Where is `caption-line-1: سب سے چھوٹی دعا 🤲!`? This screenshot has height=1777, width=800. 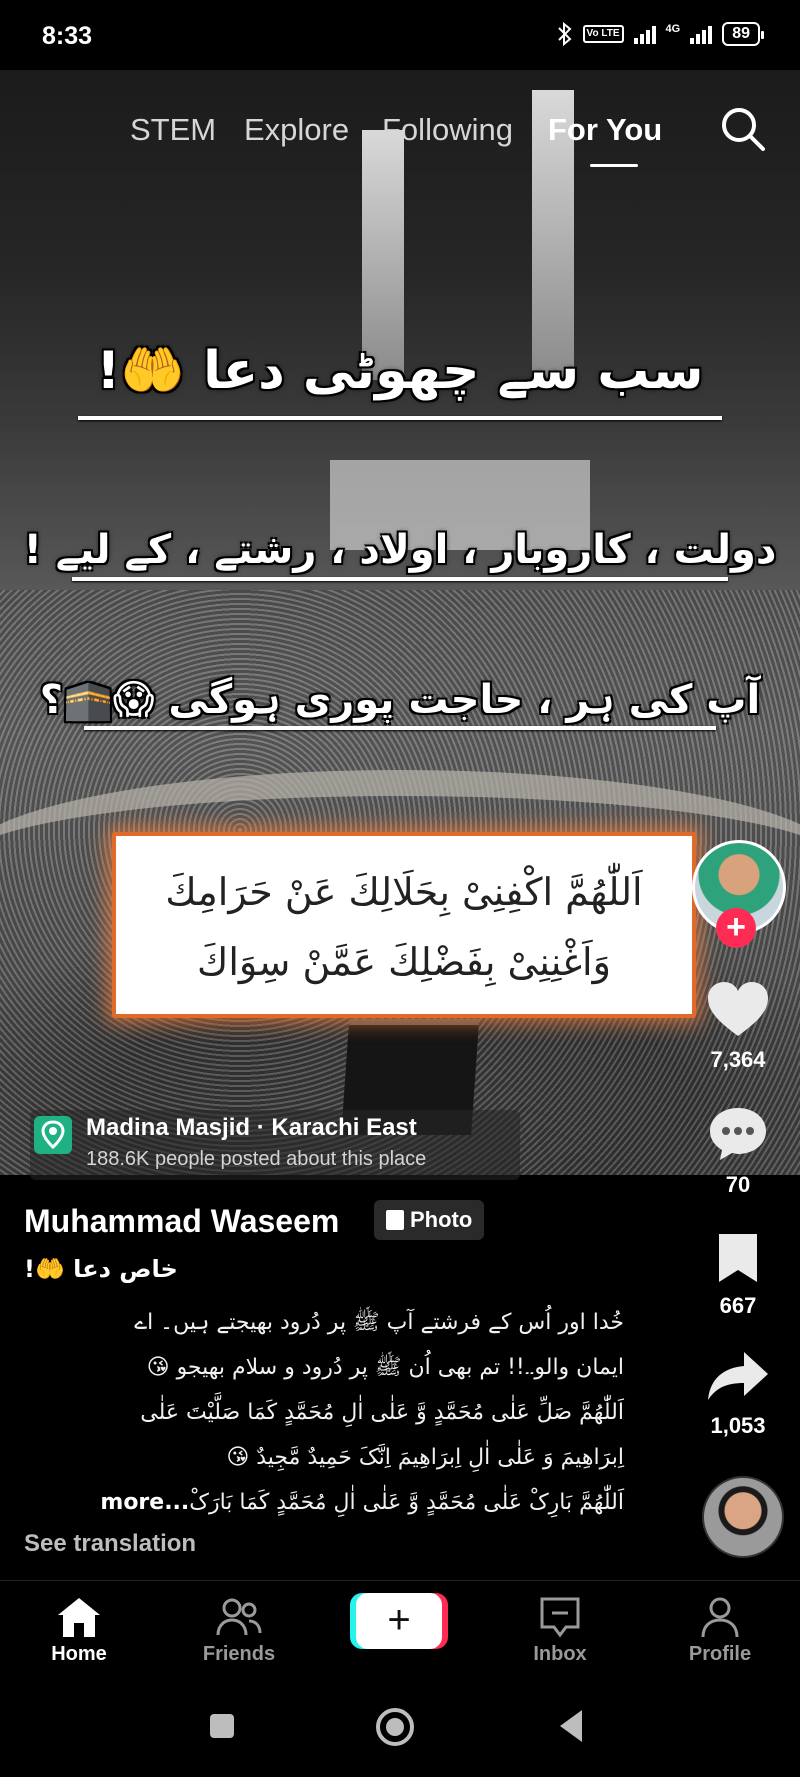
caption-line-1: سب سے چھوٹی دعا 🤲! is located at coordinates (400, 371).